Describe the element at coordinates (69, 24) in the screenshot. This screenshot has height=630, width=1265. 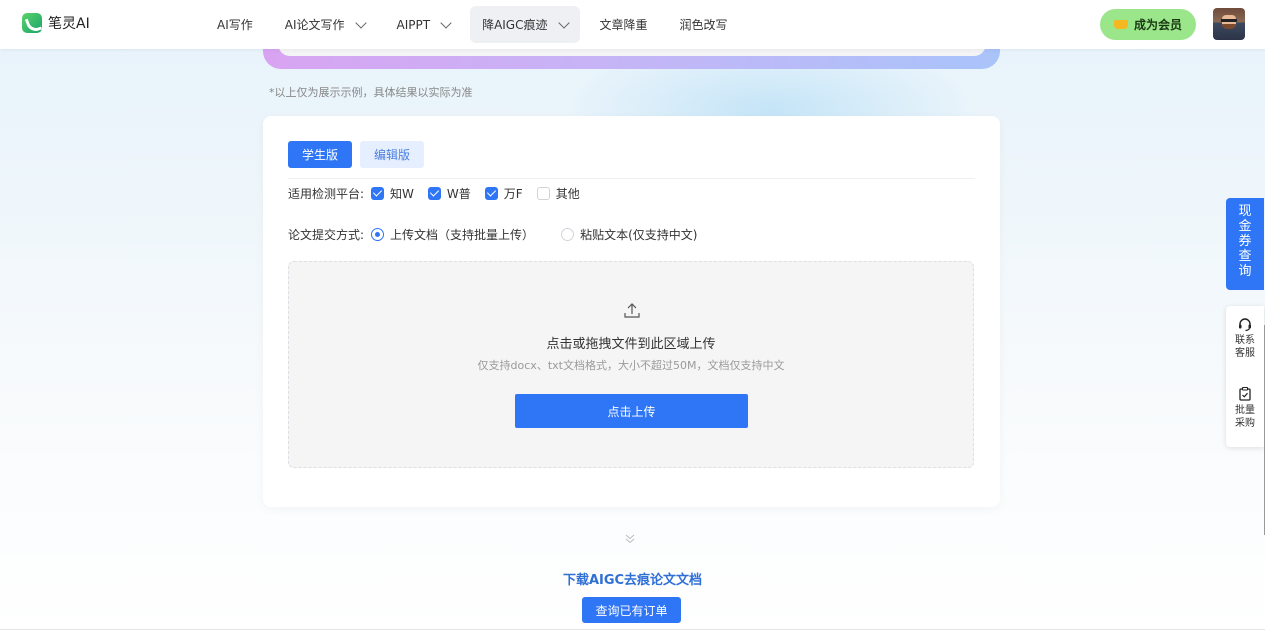
I see `logo-text: 笔灵AI` at that location.